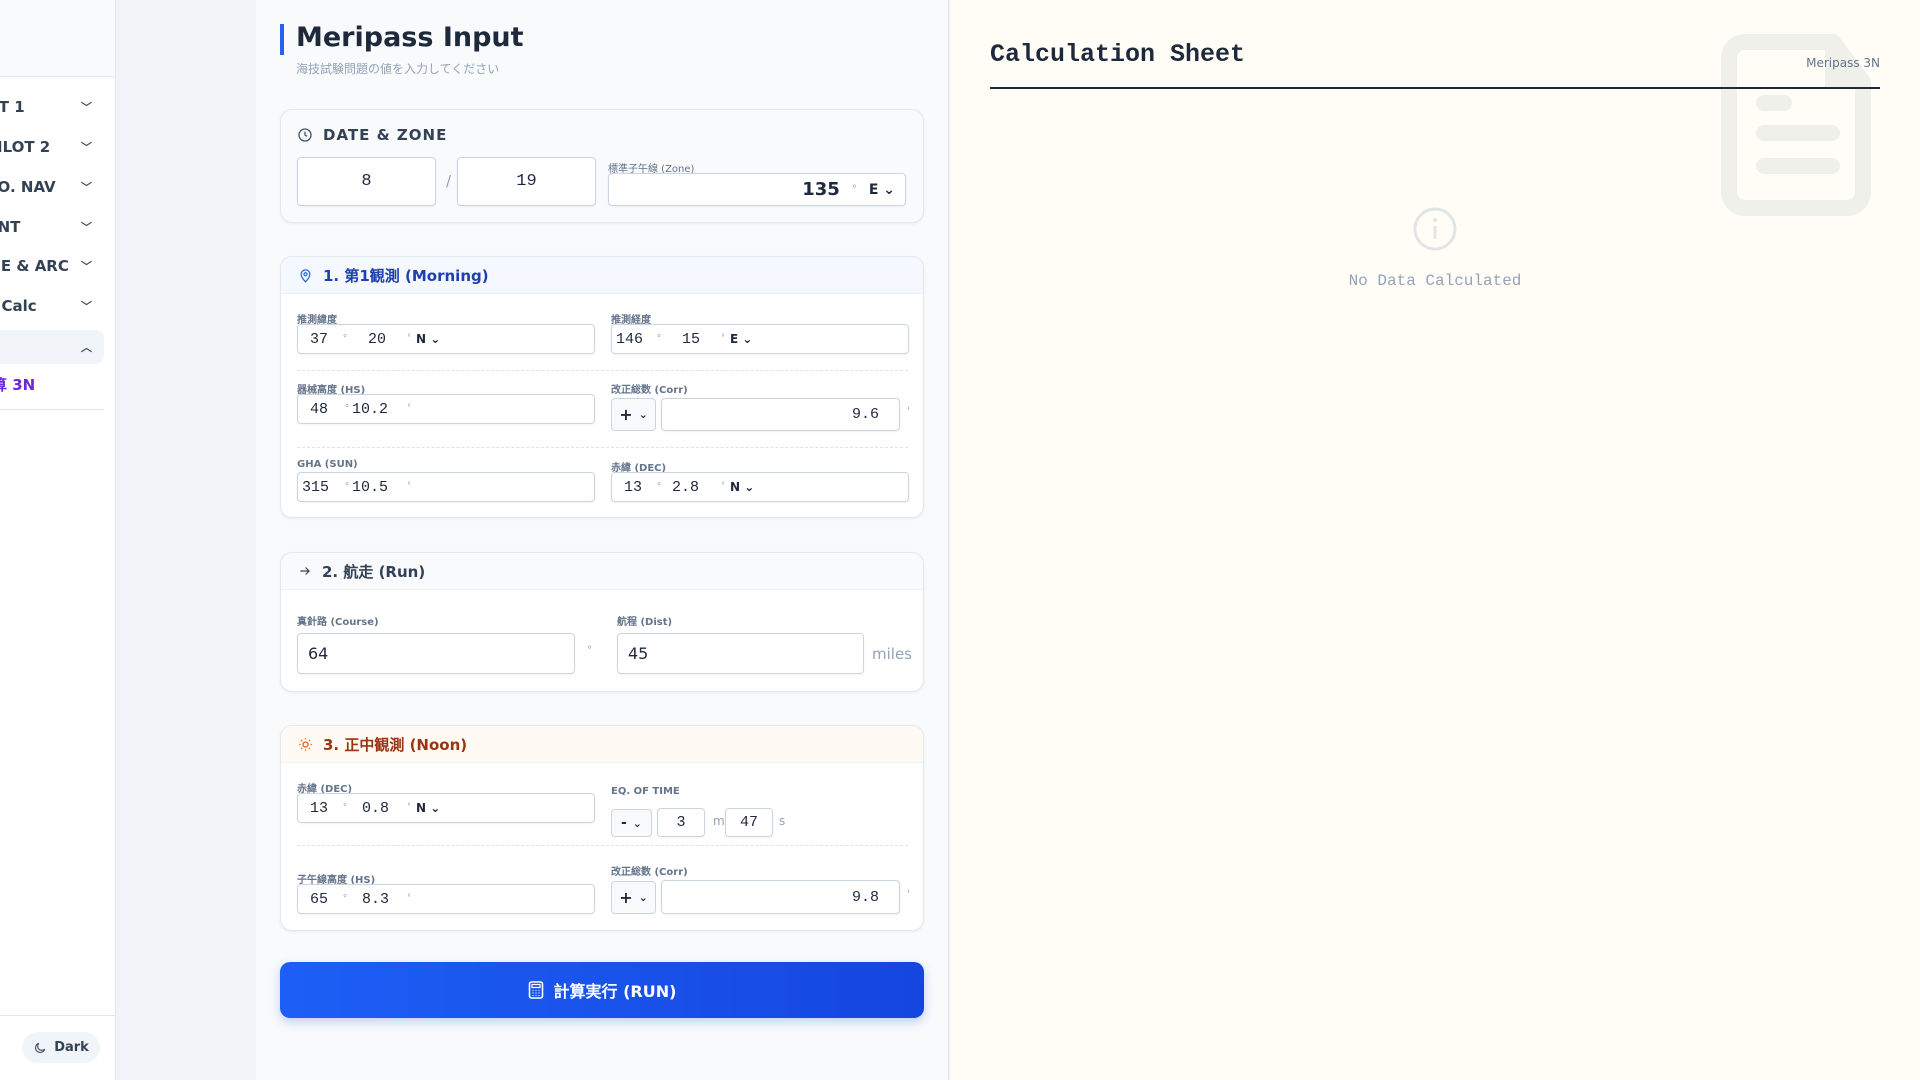 This screenshot has height=1080, width=1920. What do you see at coordinates (1435, 281) in the screenshot?
I see `empty-state-text: No Data Calculated` at bounding box center [1435, 281].